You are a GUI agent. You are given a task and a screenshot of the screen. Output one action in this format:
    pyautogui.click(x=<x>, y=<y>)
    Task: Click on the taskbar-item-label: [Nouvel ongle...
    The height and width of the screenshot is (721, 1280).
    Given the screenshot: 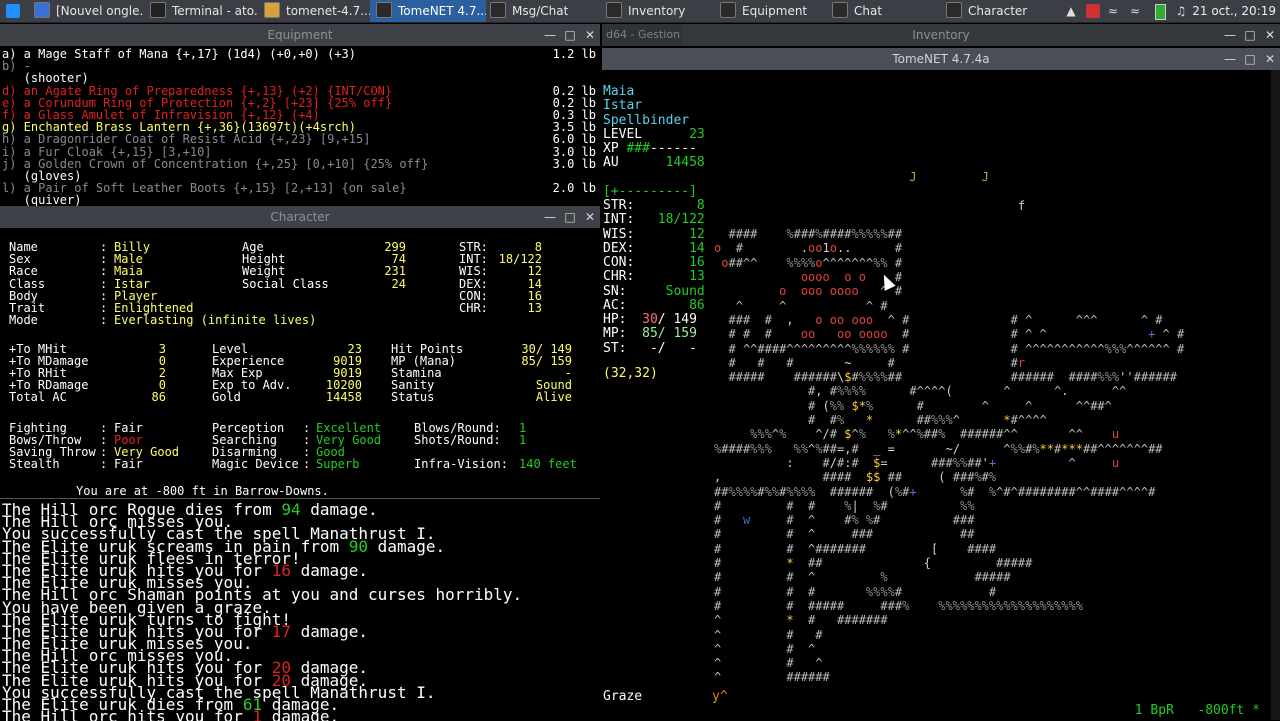 What is the action you would take?
    pyautogui.click(x=100, y=11)
    